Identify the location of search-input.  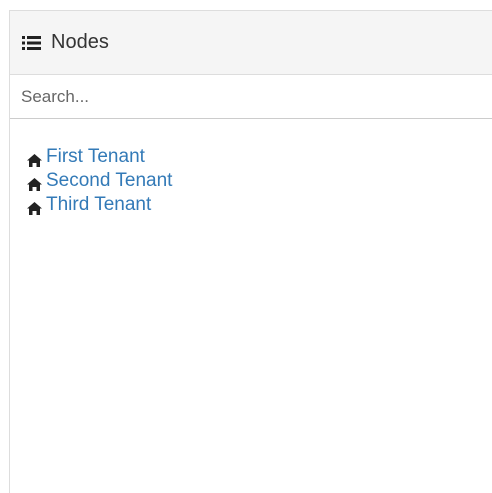
(251, 96).